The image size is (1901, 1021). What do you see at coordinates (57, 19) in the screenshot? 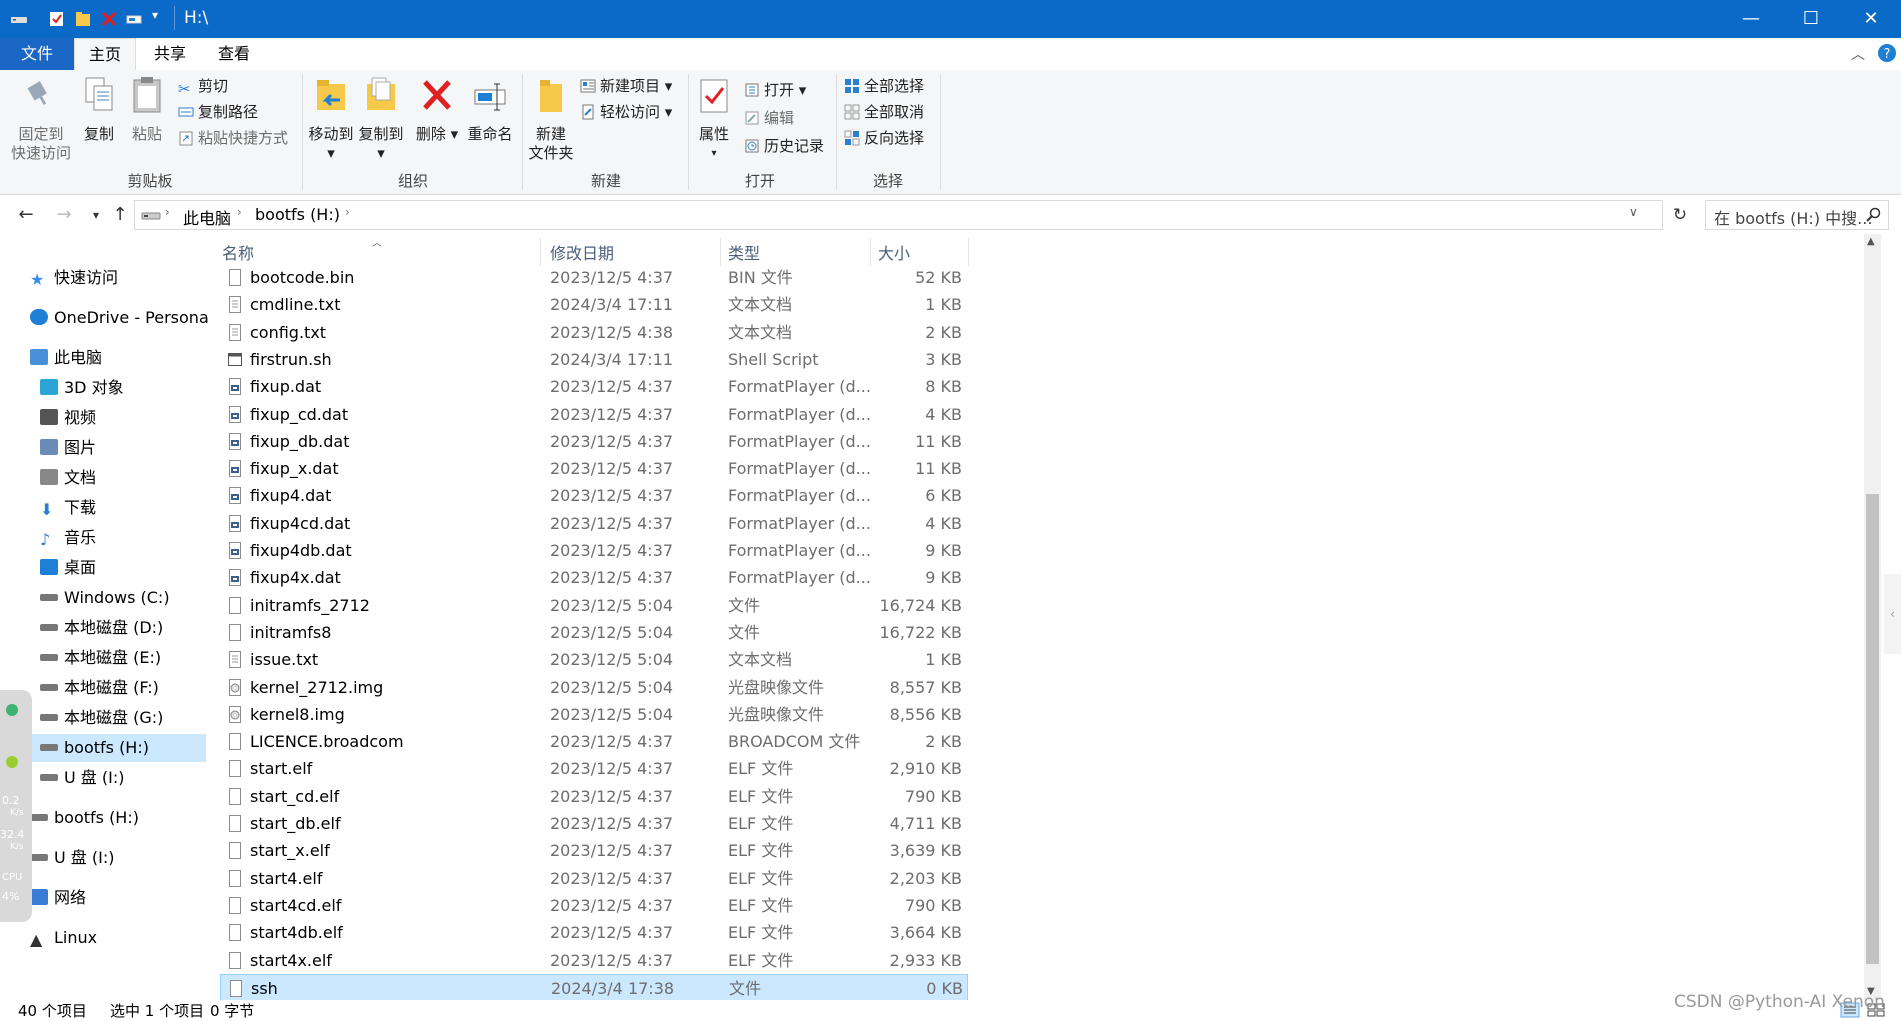
I see `properties-icon` at bounding box center [57, 19].